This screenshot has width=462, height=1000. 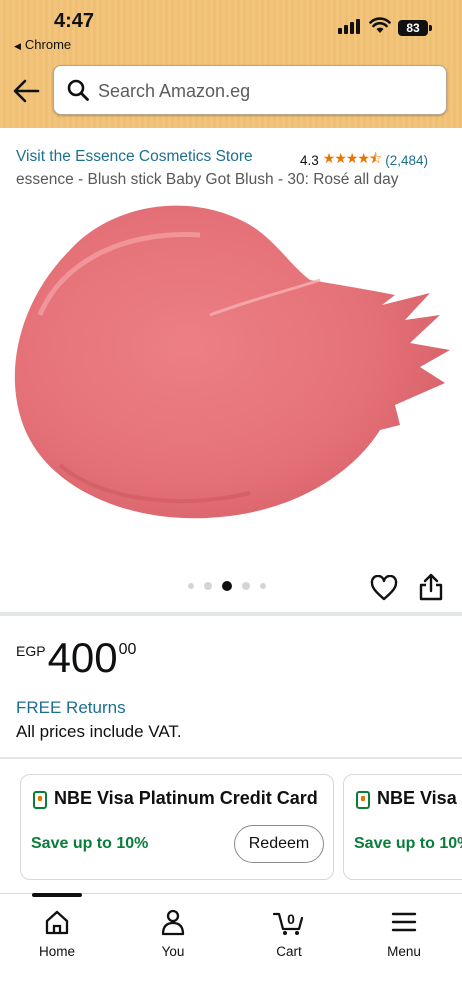 I want to click on wifi-icon, so click(x=380, y=25).